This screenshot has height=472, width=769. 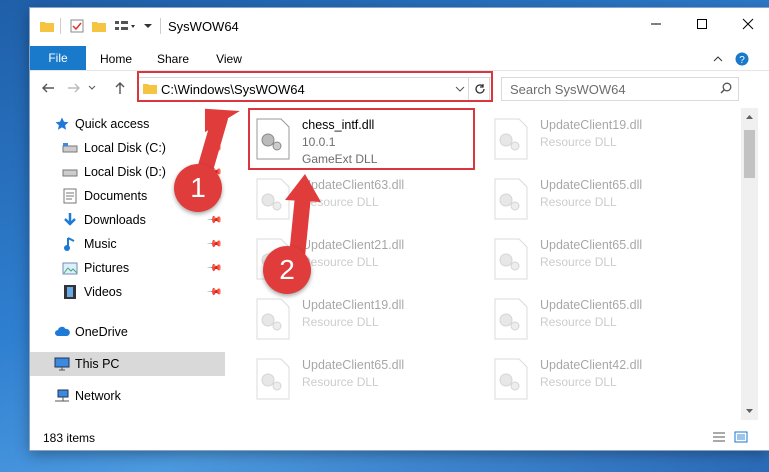 I want to click on file-highlight, so click(x=361, y=139).